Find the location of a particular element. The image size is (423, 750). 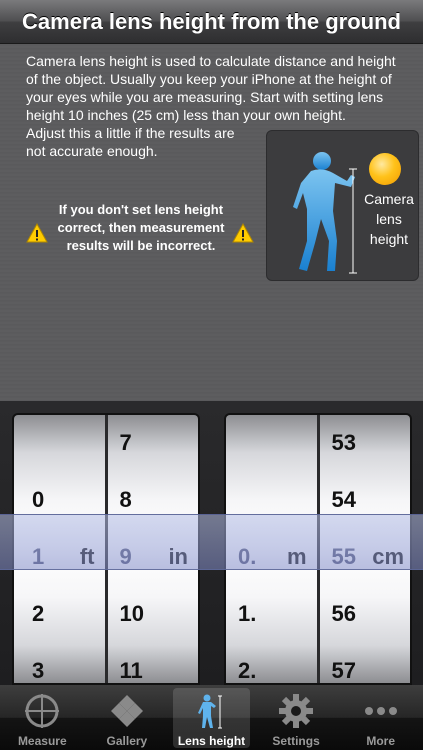

tab-gallery: Gallery is located at coordinates (127, 717).